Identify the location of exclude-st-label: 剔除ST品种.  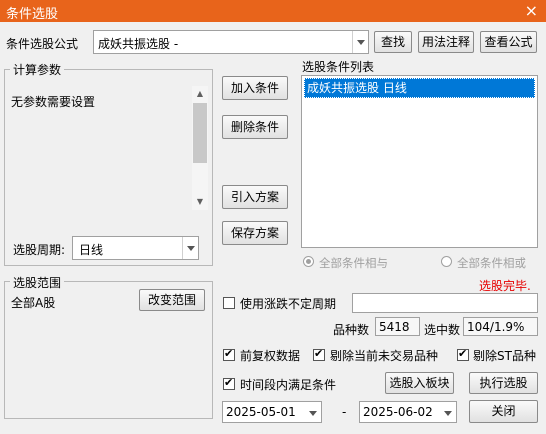
(504, 356).